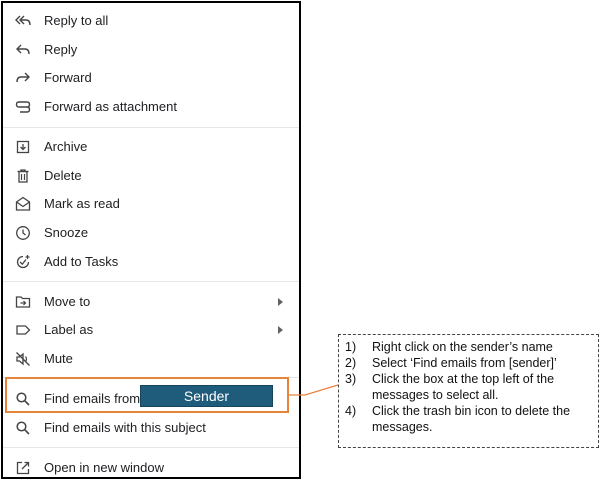 The width and height of the screenshot is (602, 483). What do you see at coordinates (104, 467) in the screenshot?
I see `menu-item-label: Open in new window` at bounding box center [104, 467].